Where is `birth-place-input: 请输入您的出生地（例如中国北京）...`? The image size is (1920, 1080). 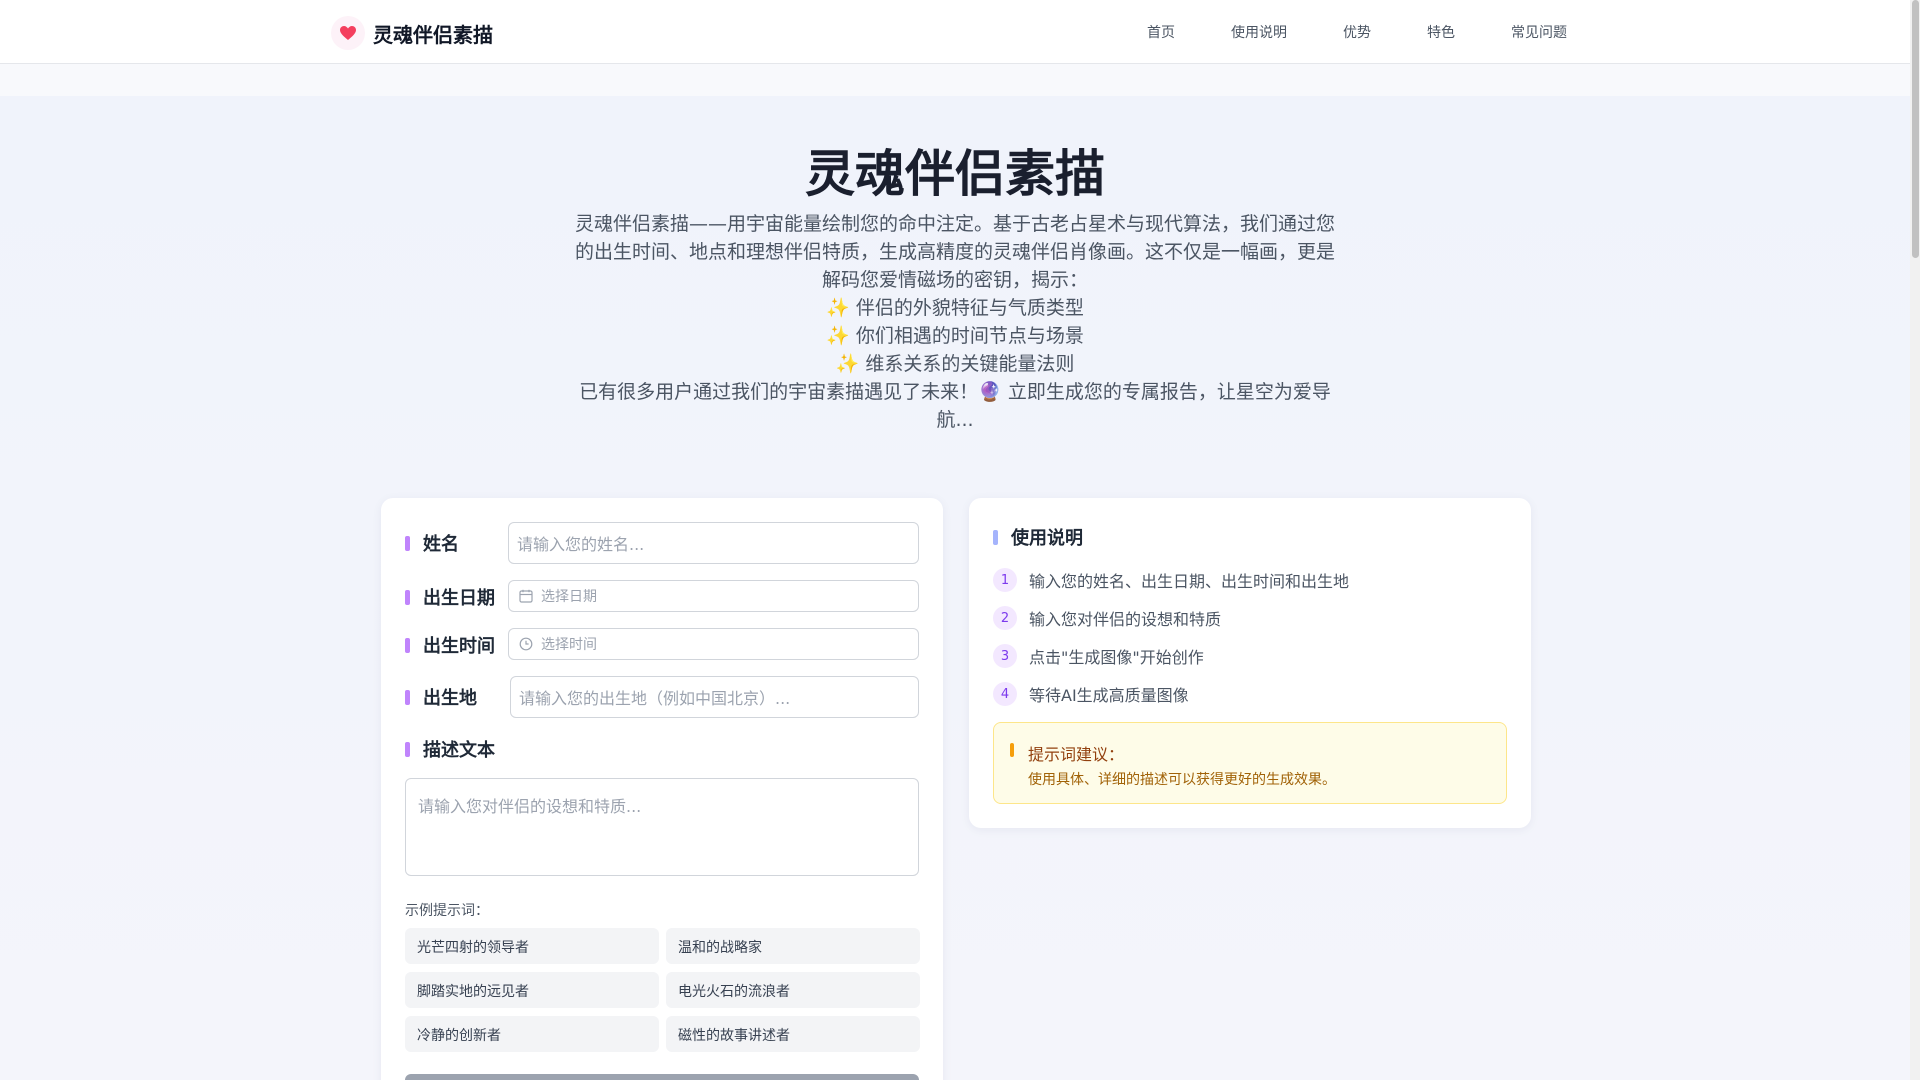
birth-place-input: 请输入您的出生地（例如中国北京）... is located at coordinates (714, 697).